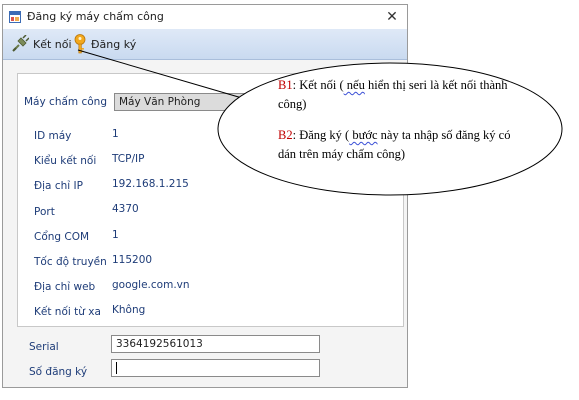  I want to click on serial-label: Serial, so click(44, 347).